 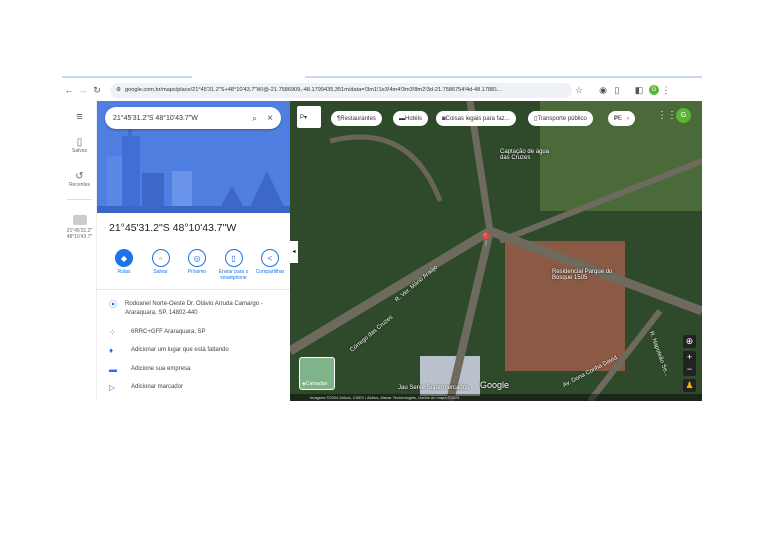 What do you see at coordinates (433, 388) in the screenshot?
I see `map-label: Jau Serve Supermercados` at bounding box center [433, 388].